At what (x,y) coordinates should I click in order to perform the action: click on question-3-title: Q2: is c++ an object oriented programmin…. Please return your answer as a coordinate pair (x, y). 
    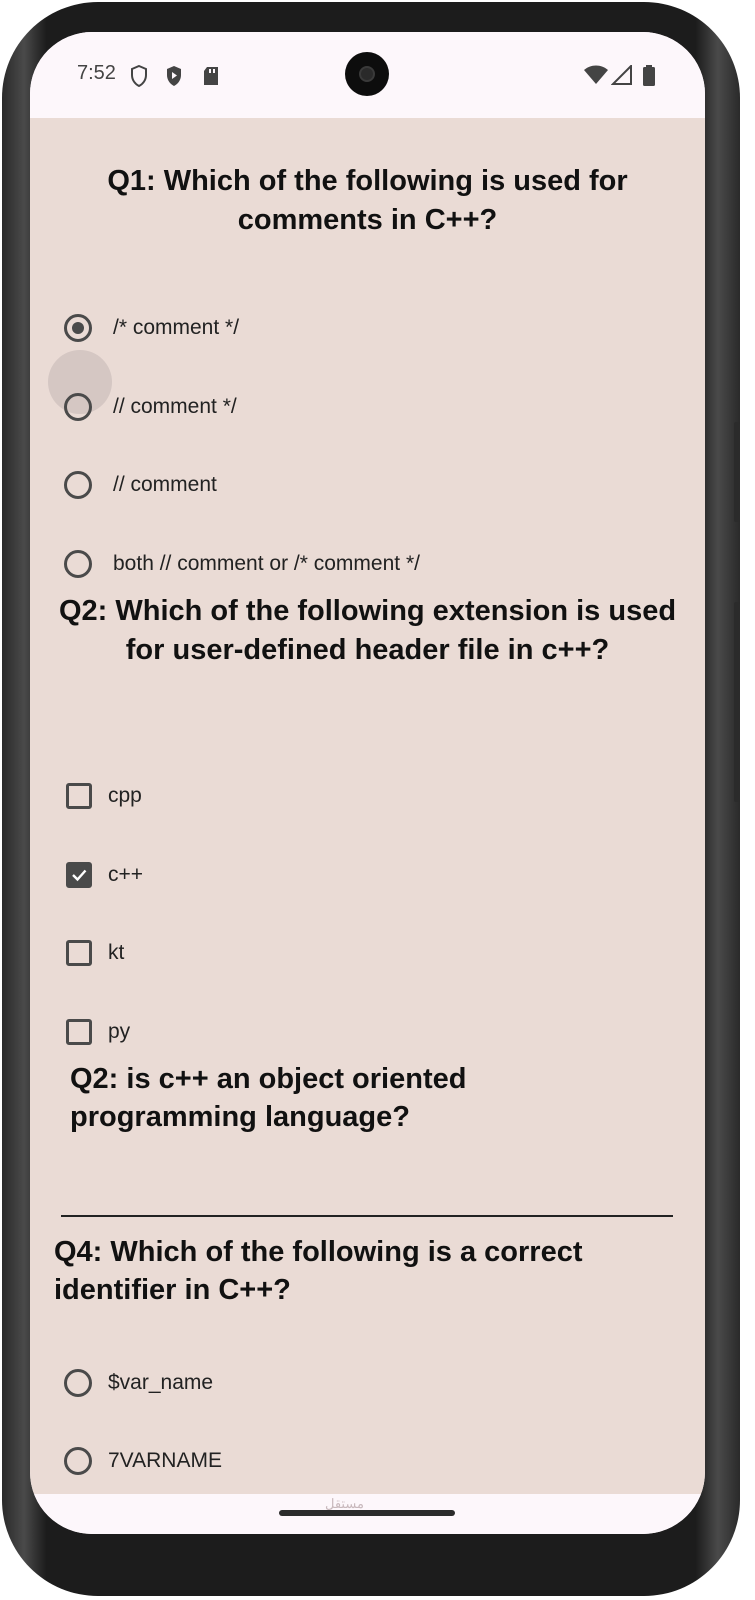
    Looking at the image, I should click on (268, 1098).